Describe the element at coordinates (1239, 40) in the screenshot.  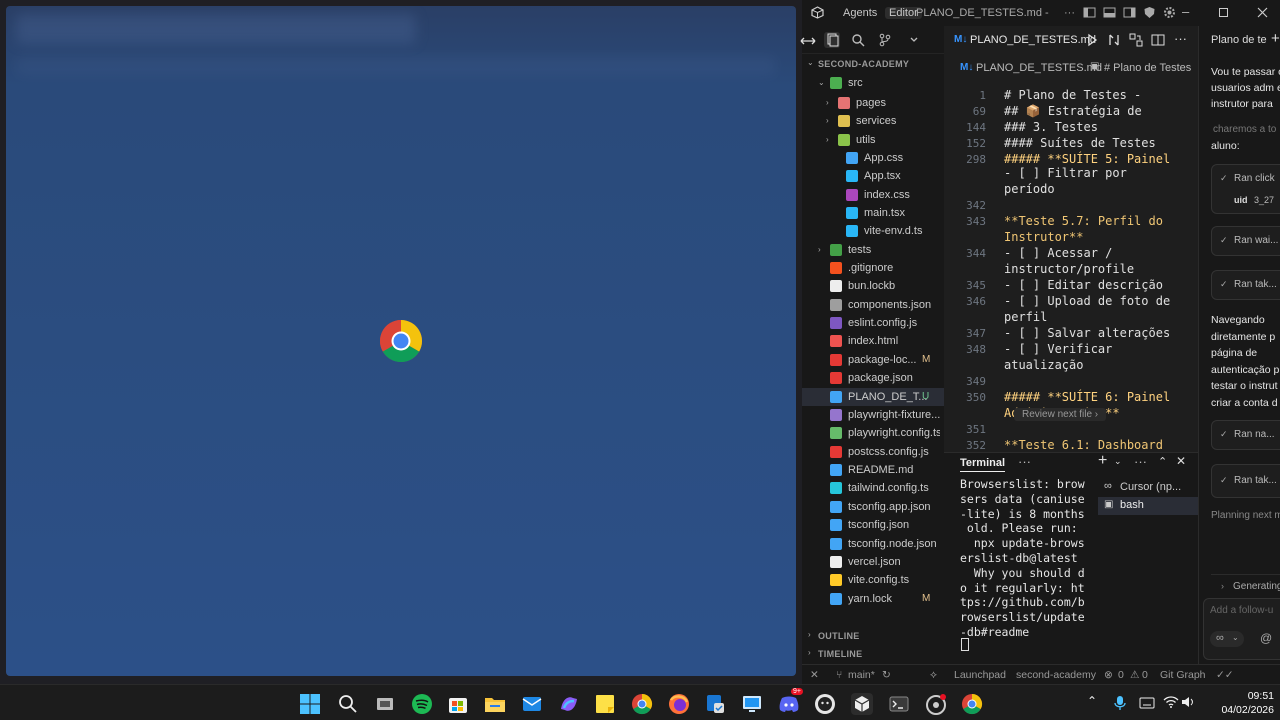
I see `chat-title: Plano de te` at that location.